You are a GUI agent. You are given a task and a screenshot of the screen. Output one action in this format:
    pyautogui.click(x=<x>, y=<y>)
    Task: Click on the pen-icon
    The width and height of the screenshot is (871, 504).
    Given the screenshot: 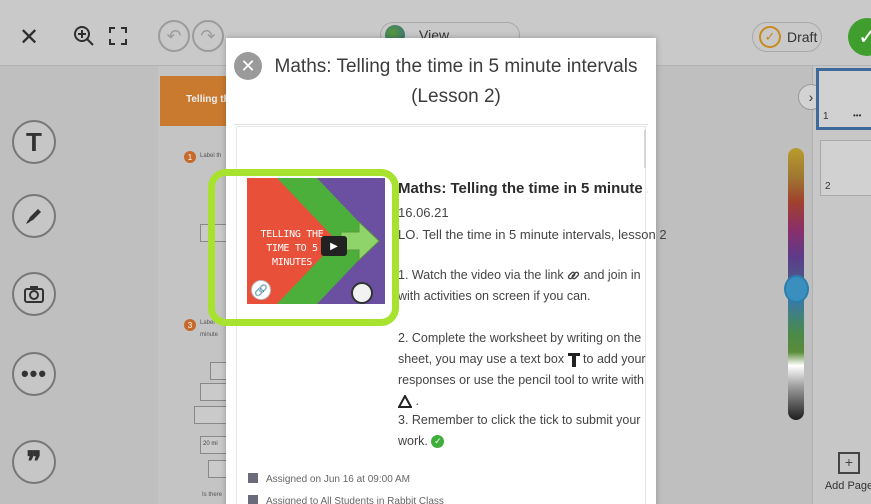 What is the action you would take?
    pyautogui.click(x=33, y=216)
    